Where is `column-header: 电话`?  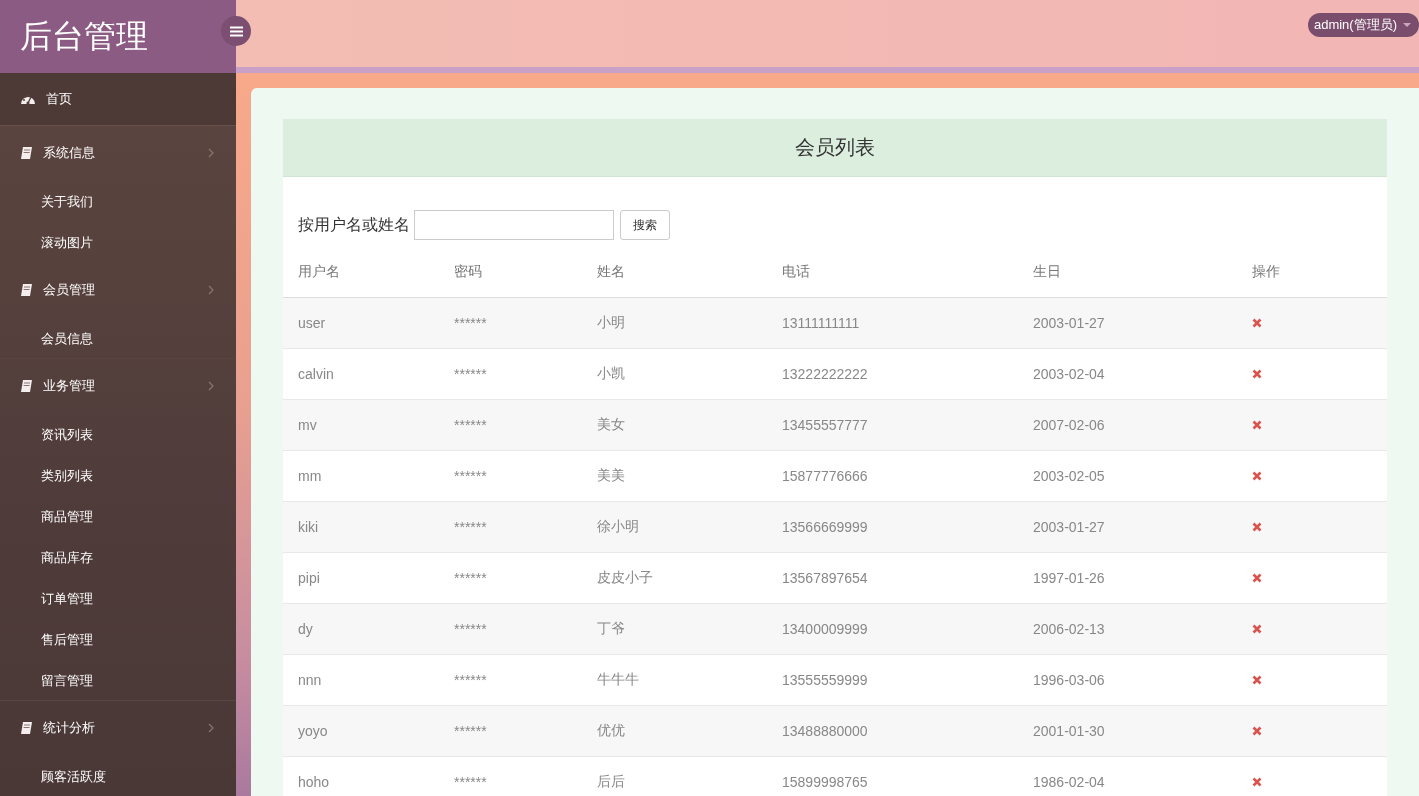
column-header: 电话 is located at coordinates (796, 271).